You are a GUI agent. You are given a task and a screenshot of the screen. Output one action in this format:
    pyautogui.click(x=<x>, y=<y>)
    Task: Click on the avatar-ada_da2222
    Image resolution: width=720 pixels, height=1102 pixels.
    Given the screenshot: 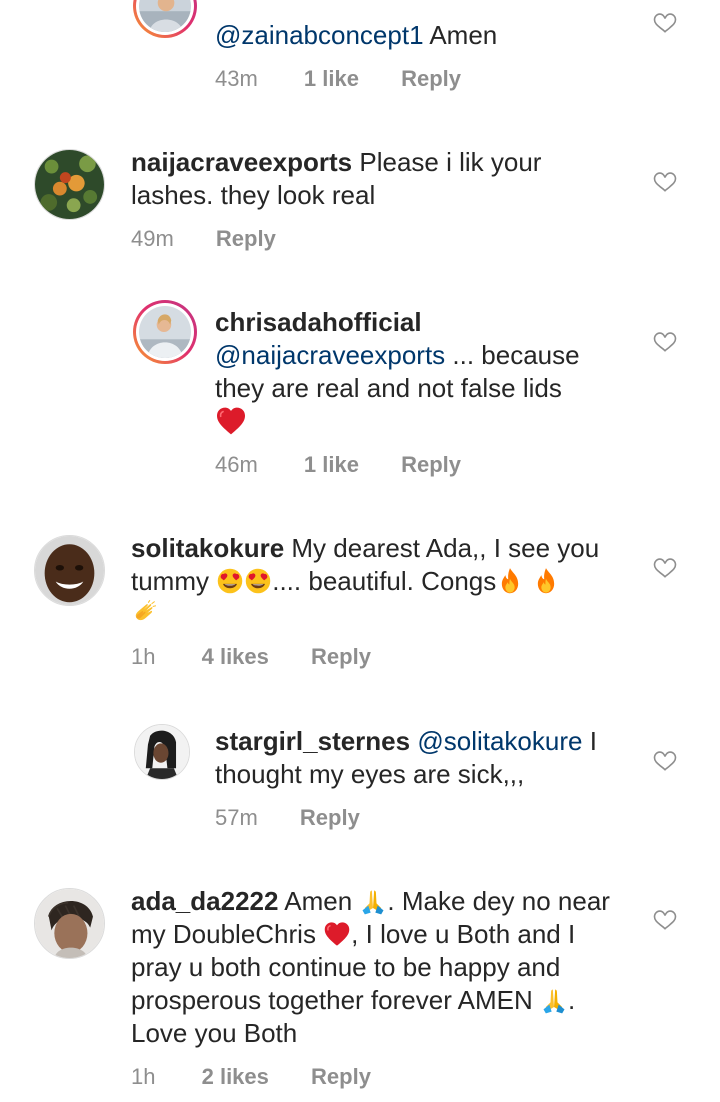 What is the action you would take?
    pyautogui.click(x=69, y=923)
    